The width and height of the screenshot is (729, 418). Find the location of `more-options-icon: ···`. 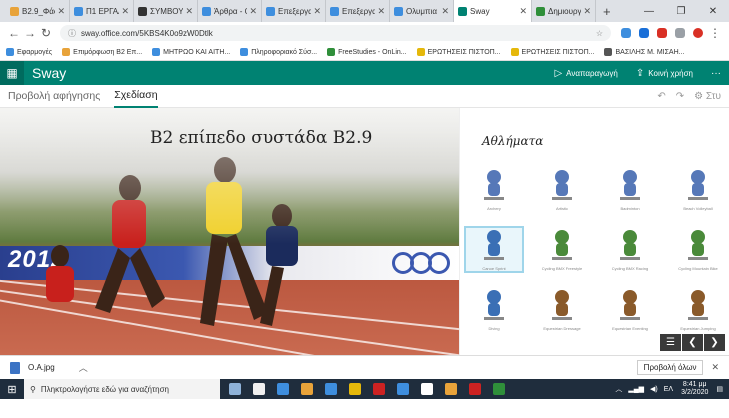

more-options-icon: ··· is located at coordinates (716, 73).